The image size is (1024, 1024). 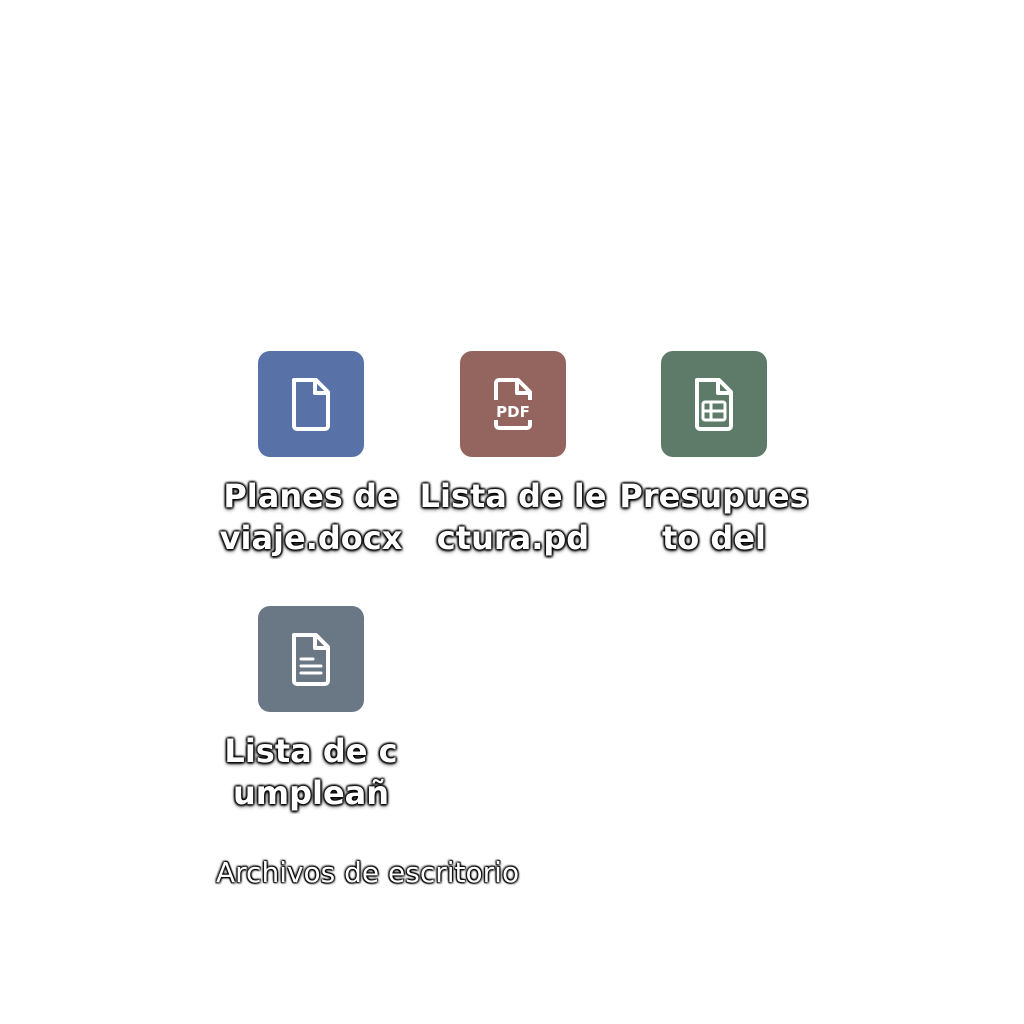 I want to click on desktop-file-lista-de-cumpleanos: Lista de cumpleañ, so click(x=311, y=710).